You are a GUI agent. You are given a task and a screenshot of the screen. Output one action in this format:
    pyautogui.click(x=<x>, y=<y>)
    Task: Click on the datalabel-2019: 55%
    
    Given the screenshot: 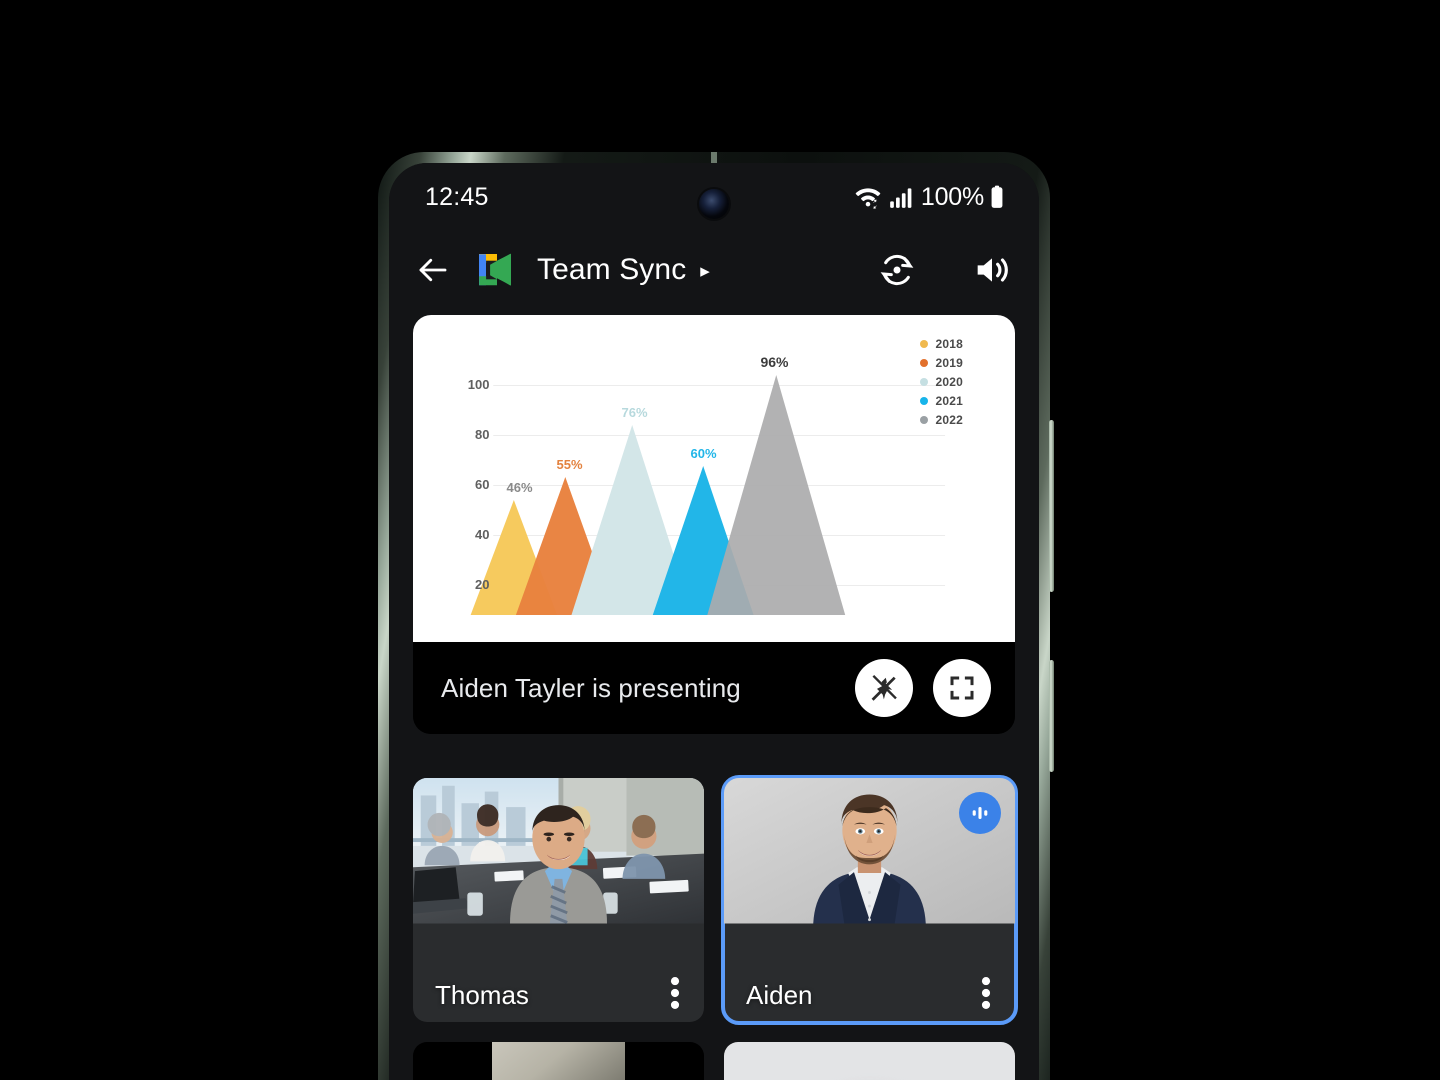 What is the action you would take?
    pyautogui.click(x=569, y=464)
    